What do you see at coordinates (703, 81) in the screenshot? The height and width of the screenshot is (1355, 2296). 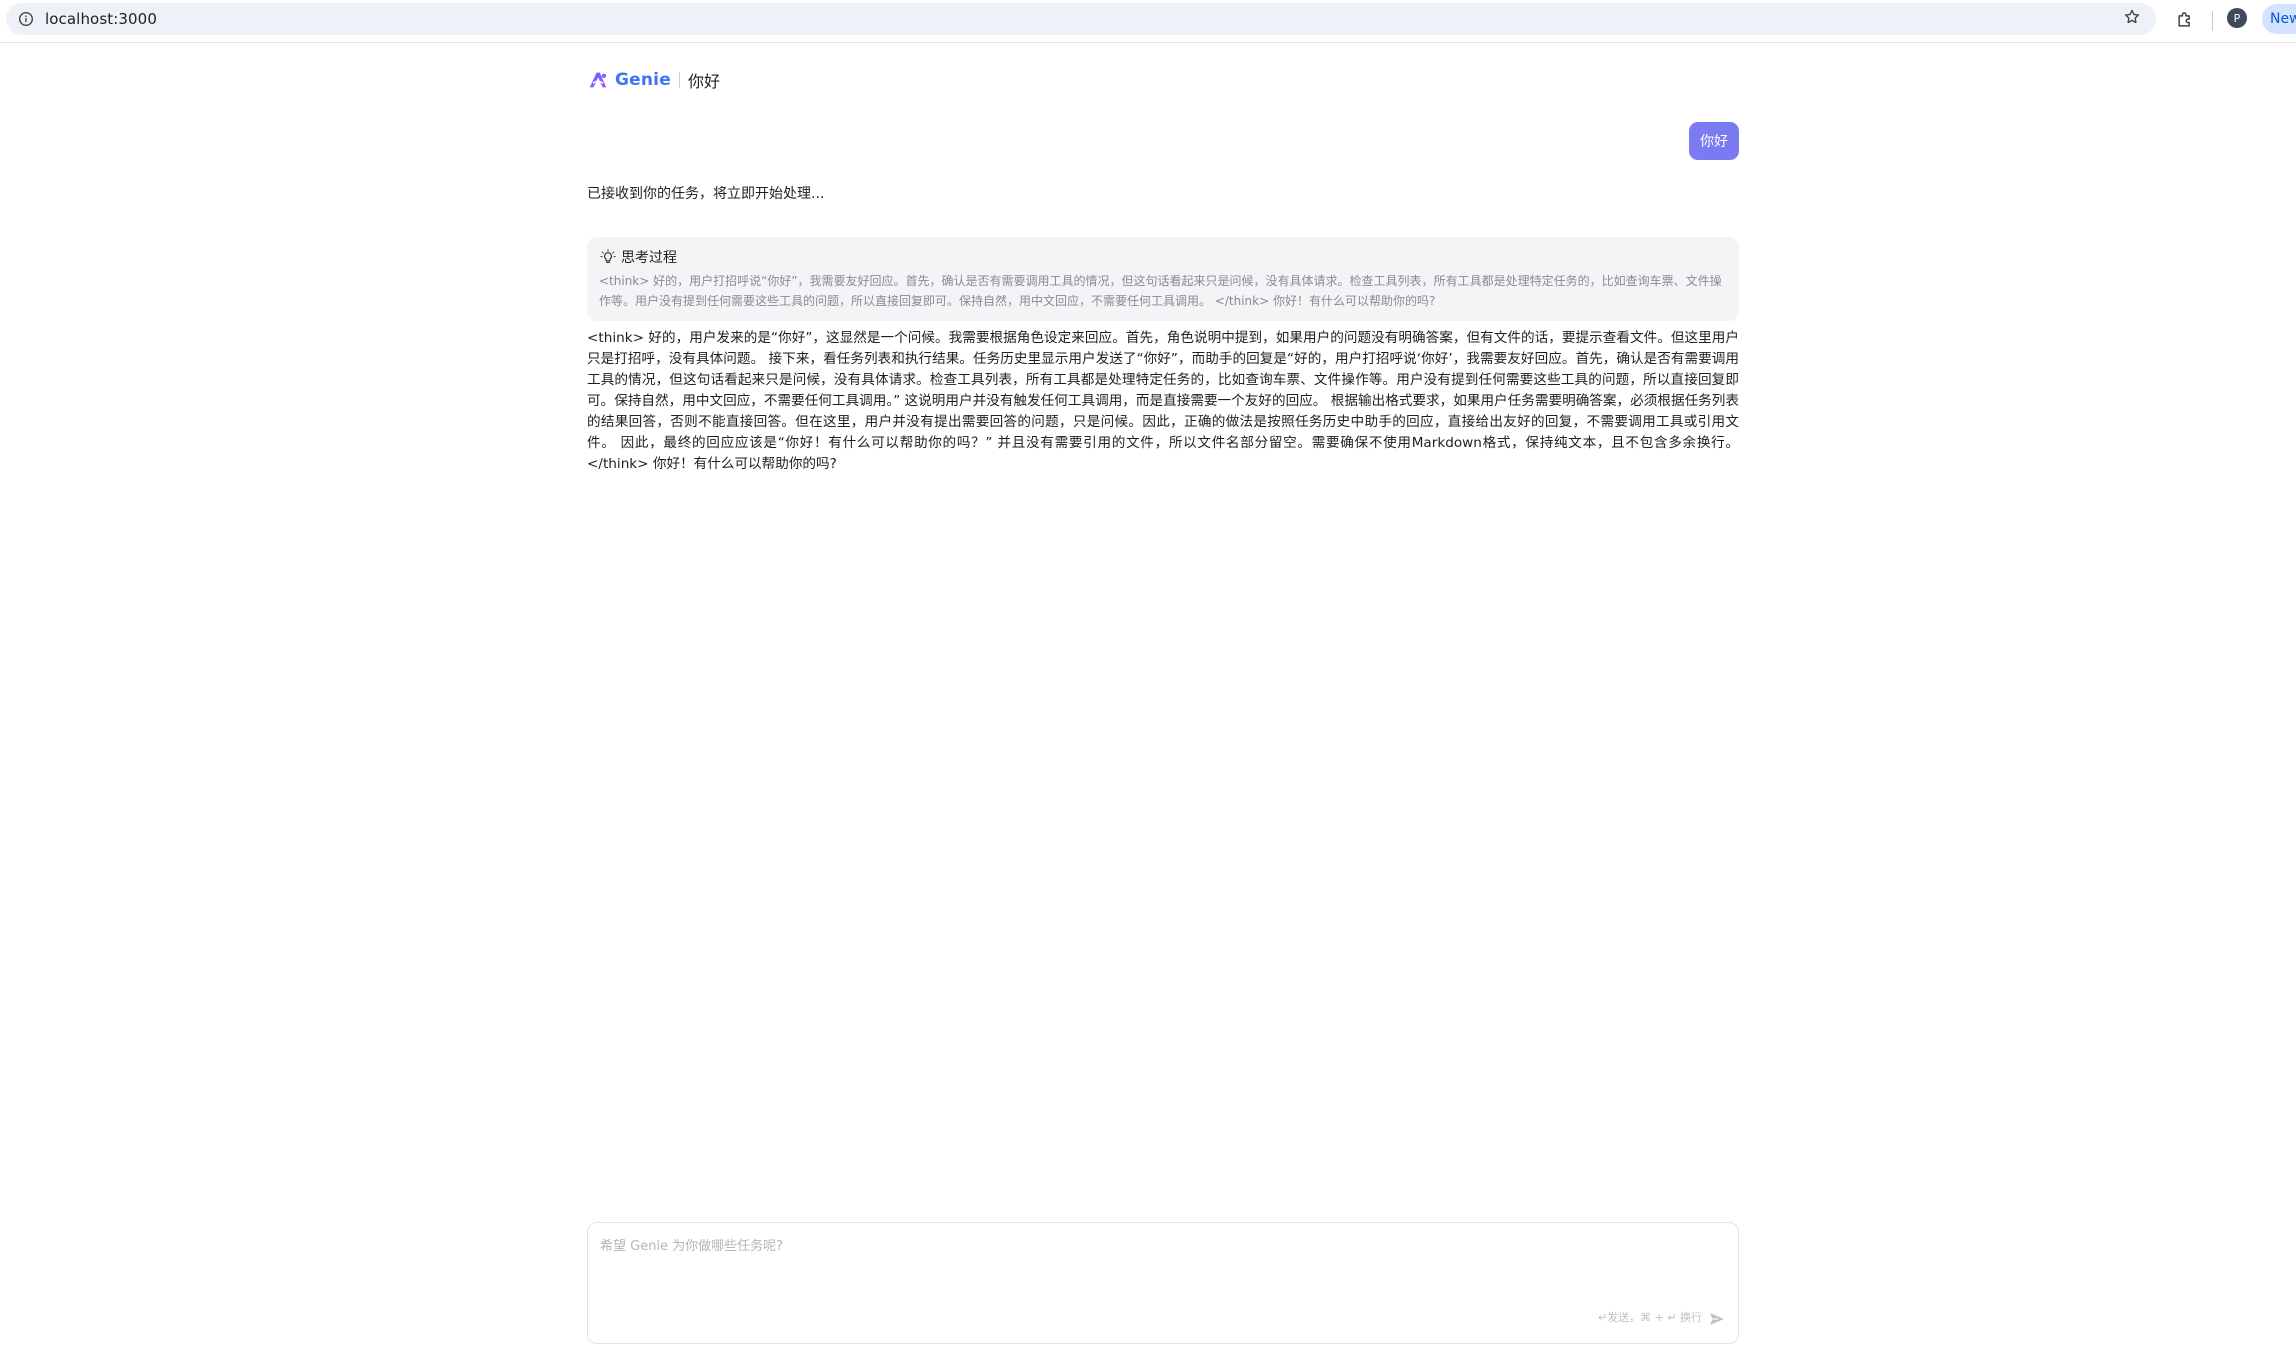 I see `chat-title: 你好` at bounding box center [703, 81].